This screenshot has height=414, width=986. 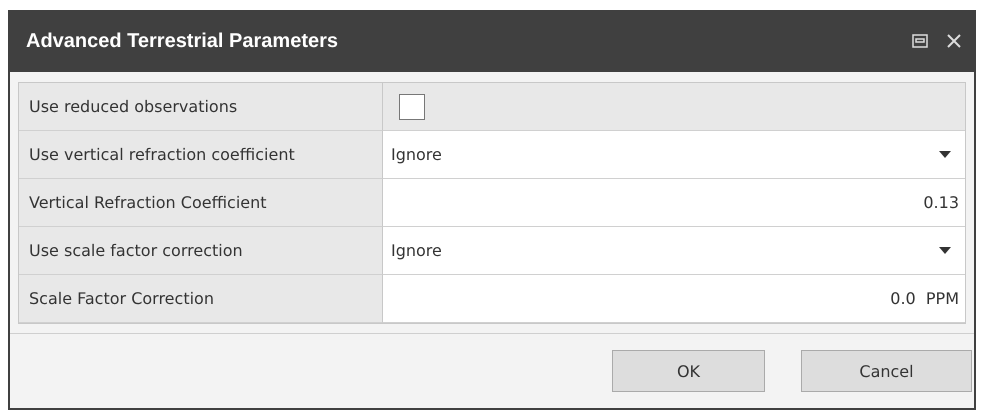 I want to click on window-title: Advanced Terrestrial Parameters, so click(x=183, y=41).